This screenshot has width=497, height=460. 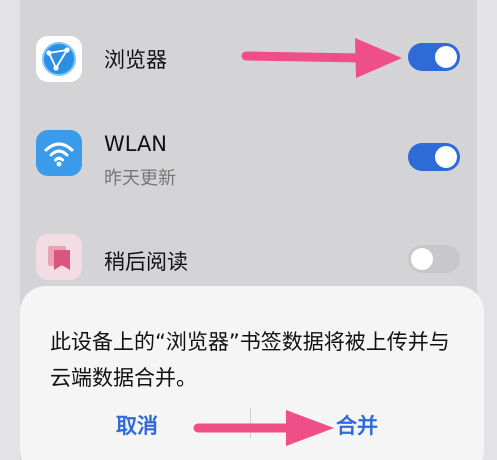 I want to click on sync-item-read-later: 稍后阅读, so click(x=248, y=251).